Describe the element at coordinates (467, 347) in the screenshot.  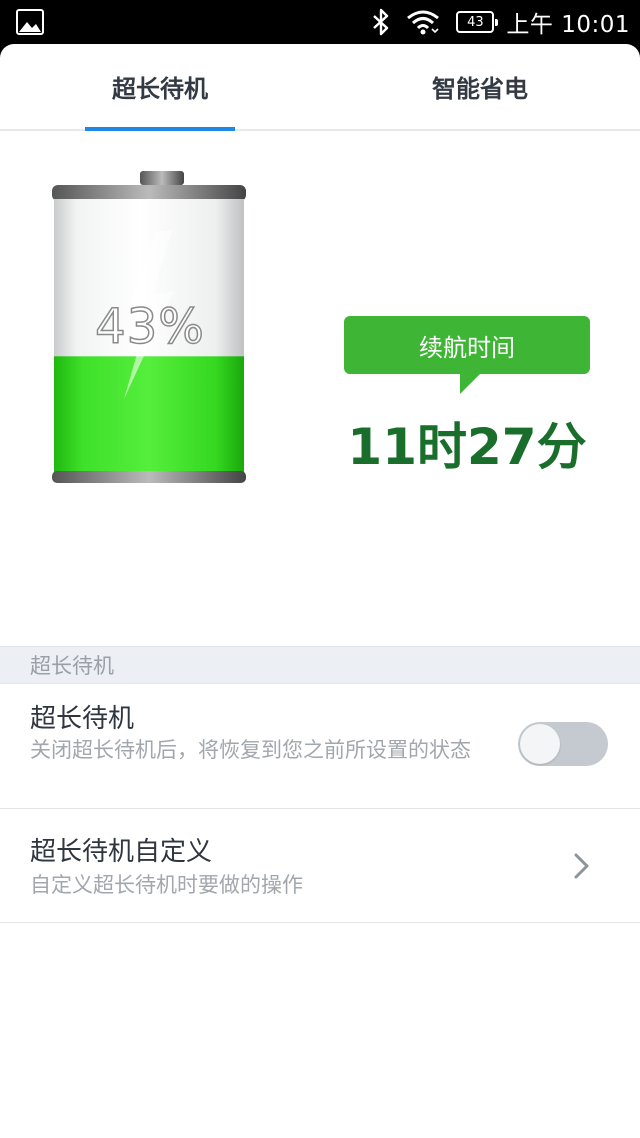
I see `endurance-label: 续航时间` at that location.